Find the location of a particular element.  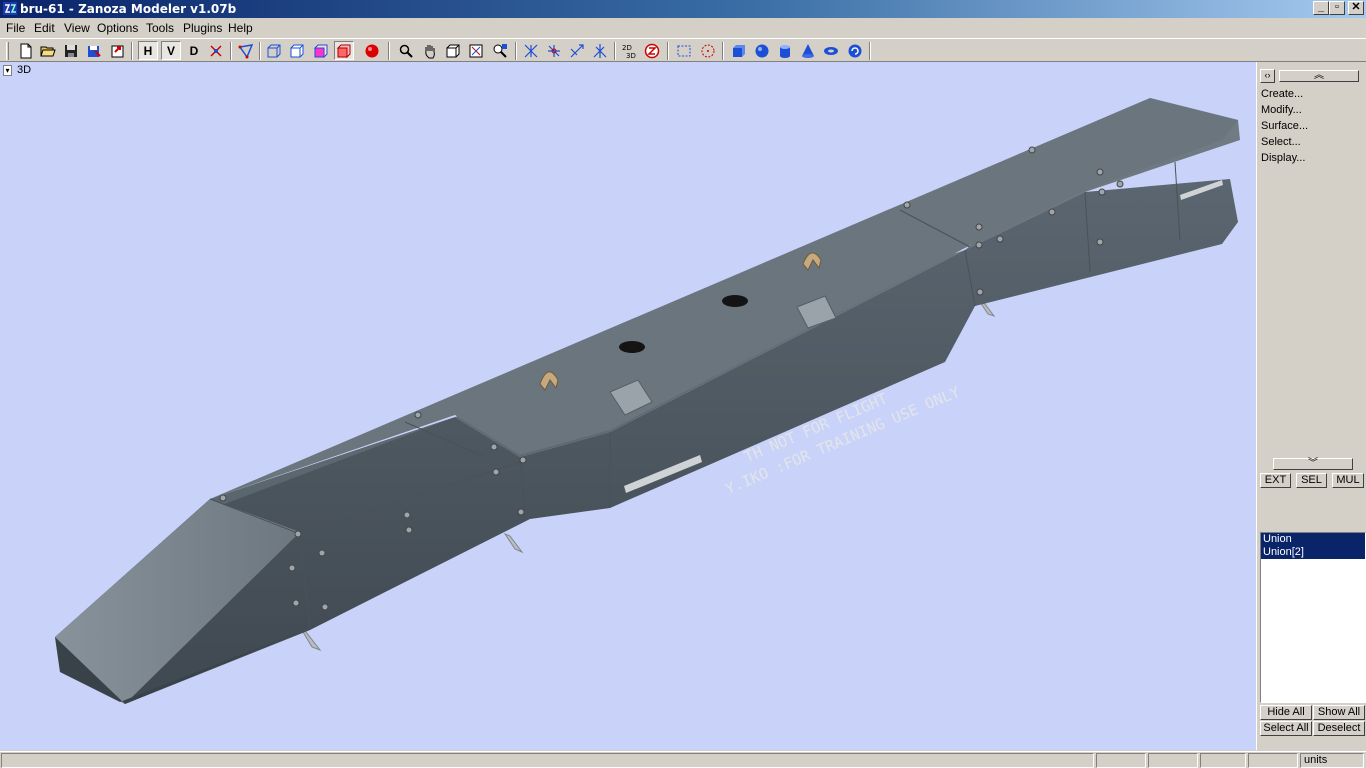

app-icon is located at coordinates (10, 8).